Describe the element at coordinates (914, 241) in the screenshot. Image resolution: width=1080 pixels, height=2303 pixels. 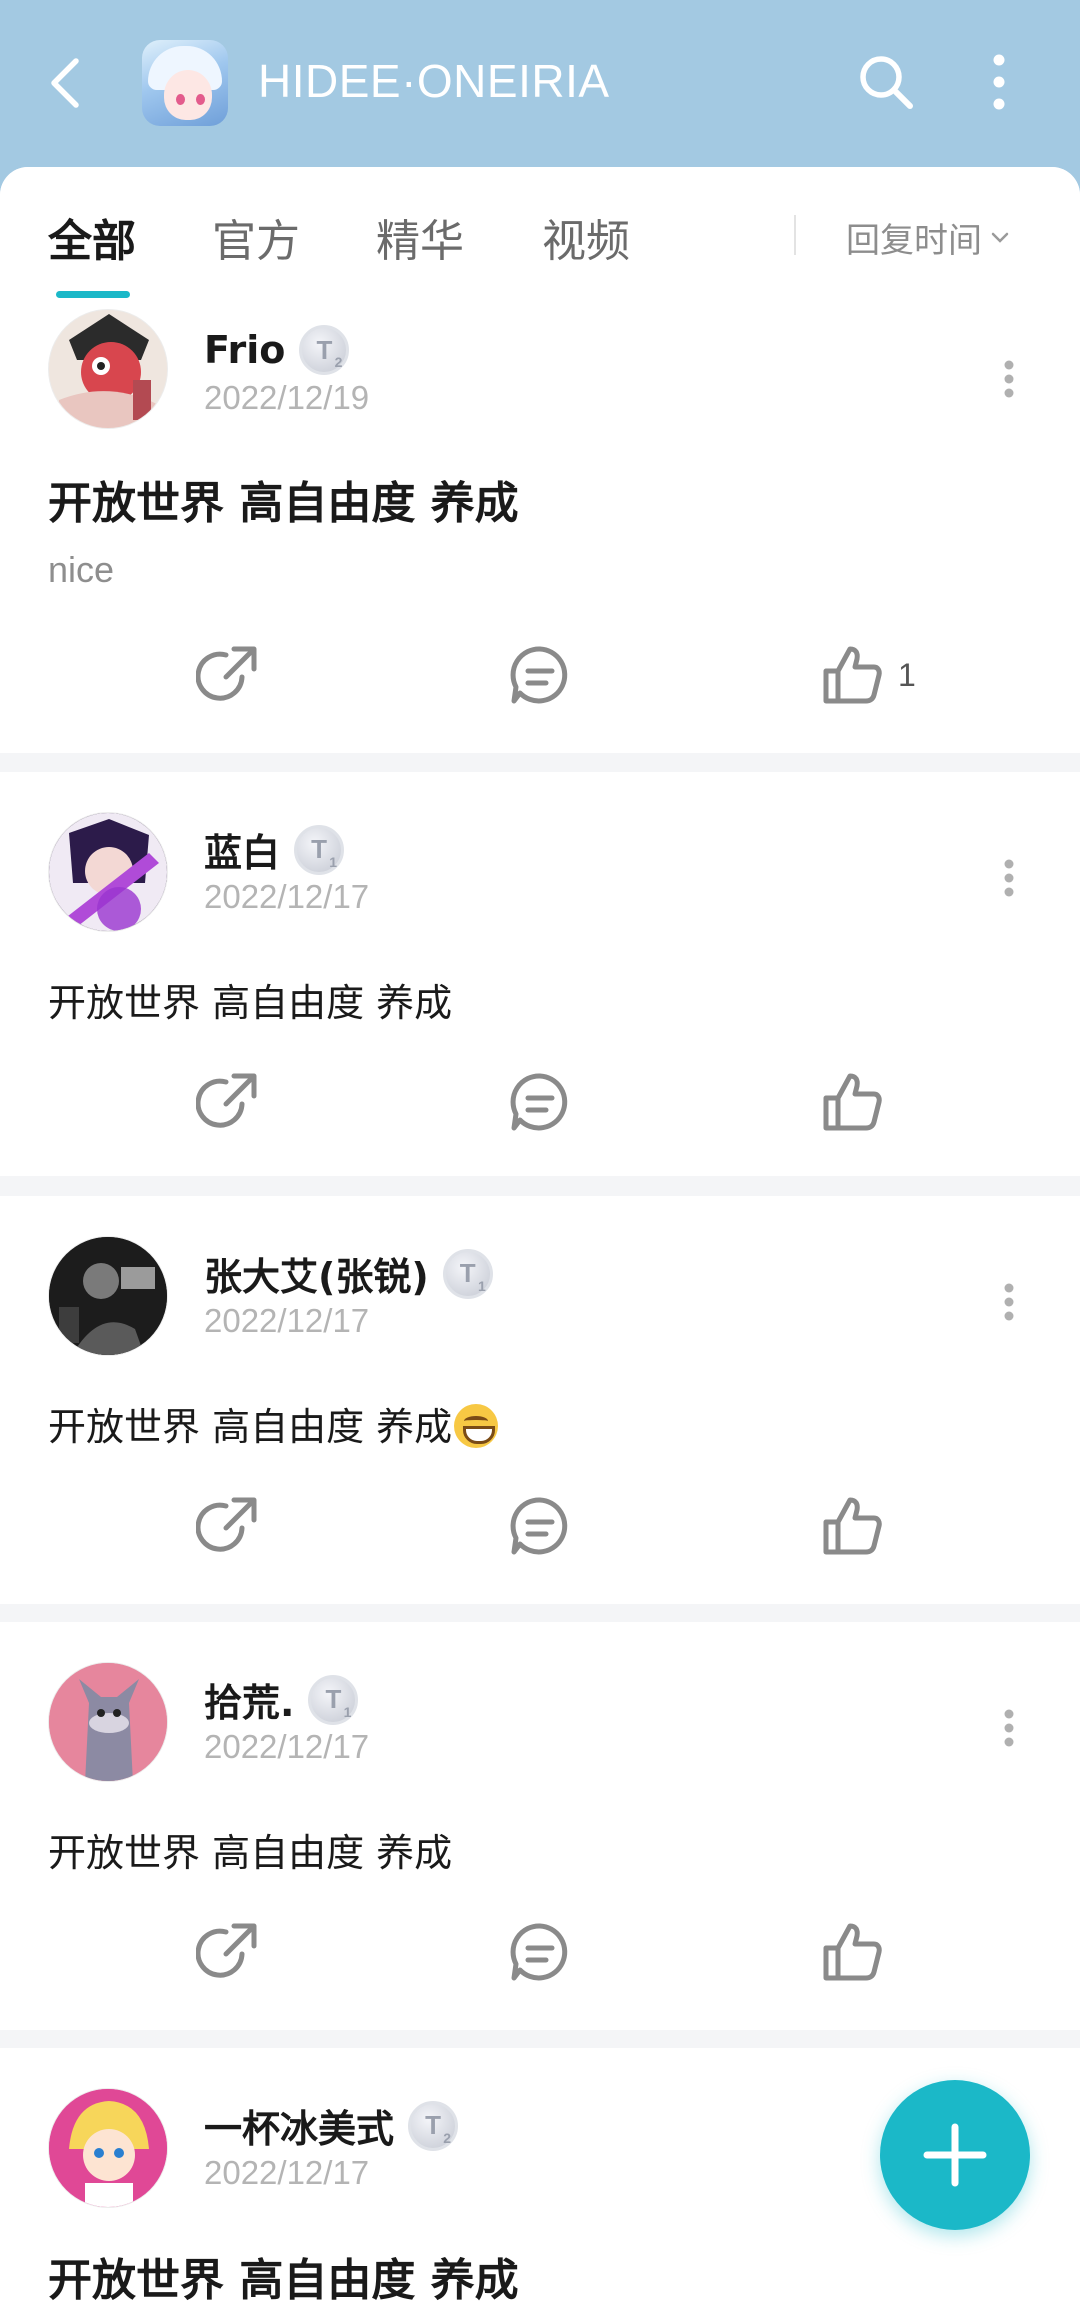
I see `sort-label: 回复时间` at that location.